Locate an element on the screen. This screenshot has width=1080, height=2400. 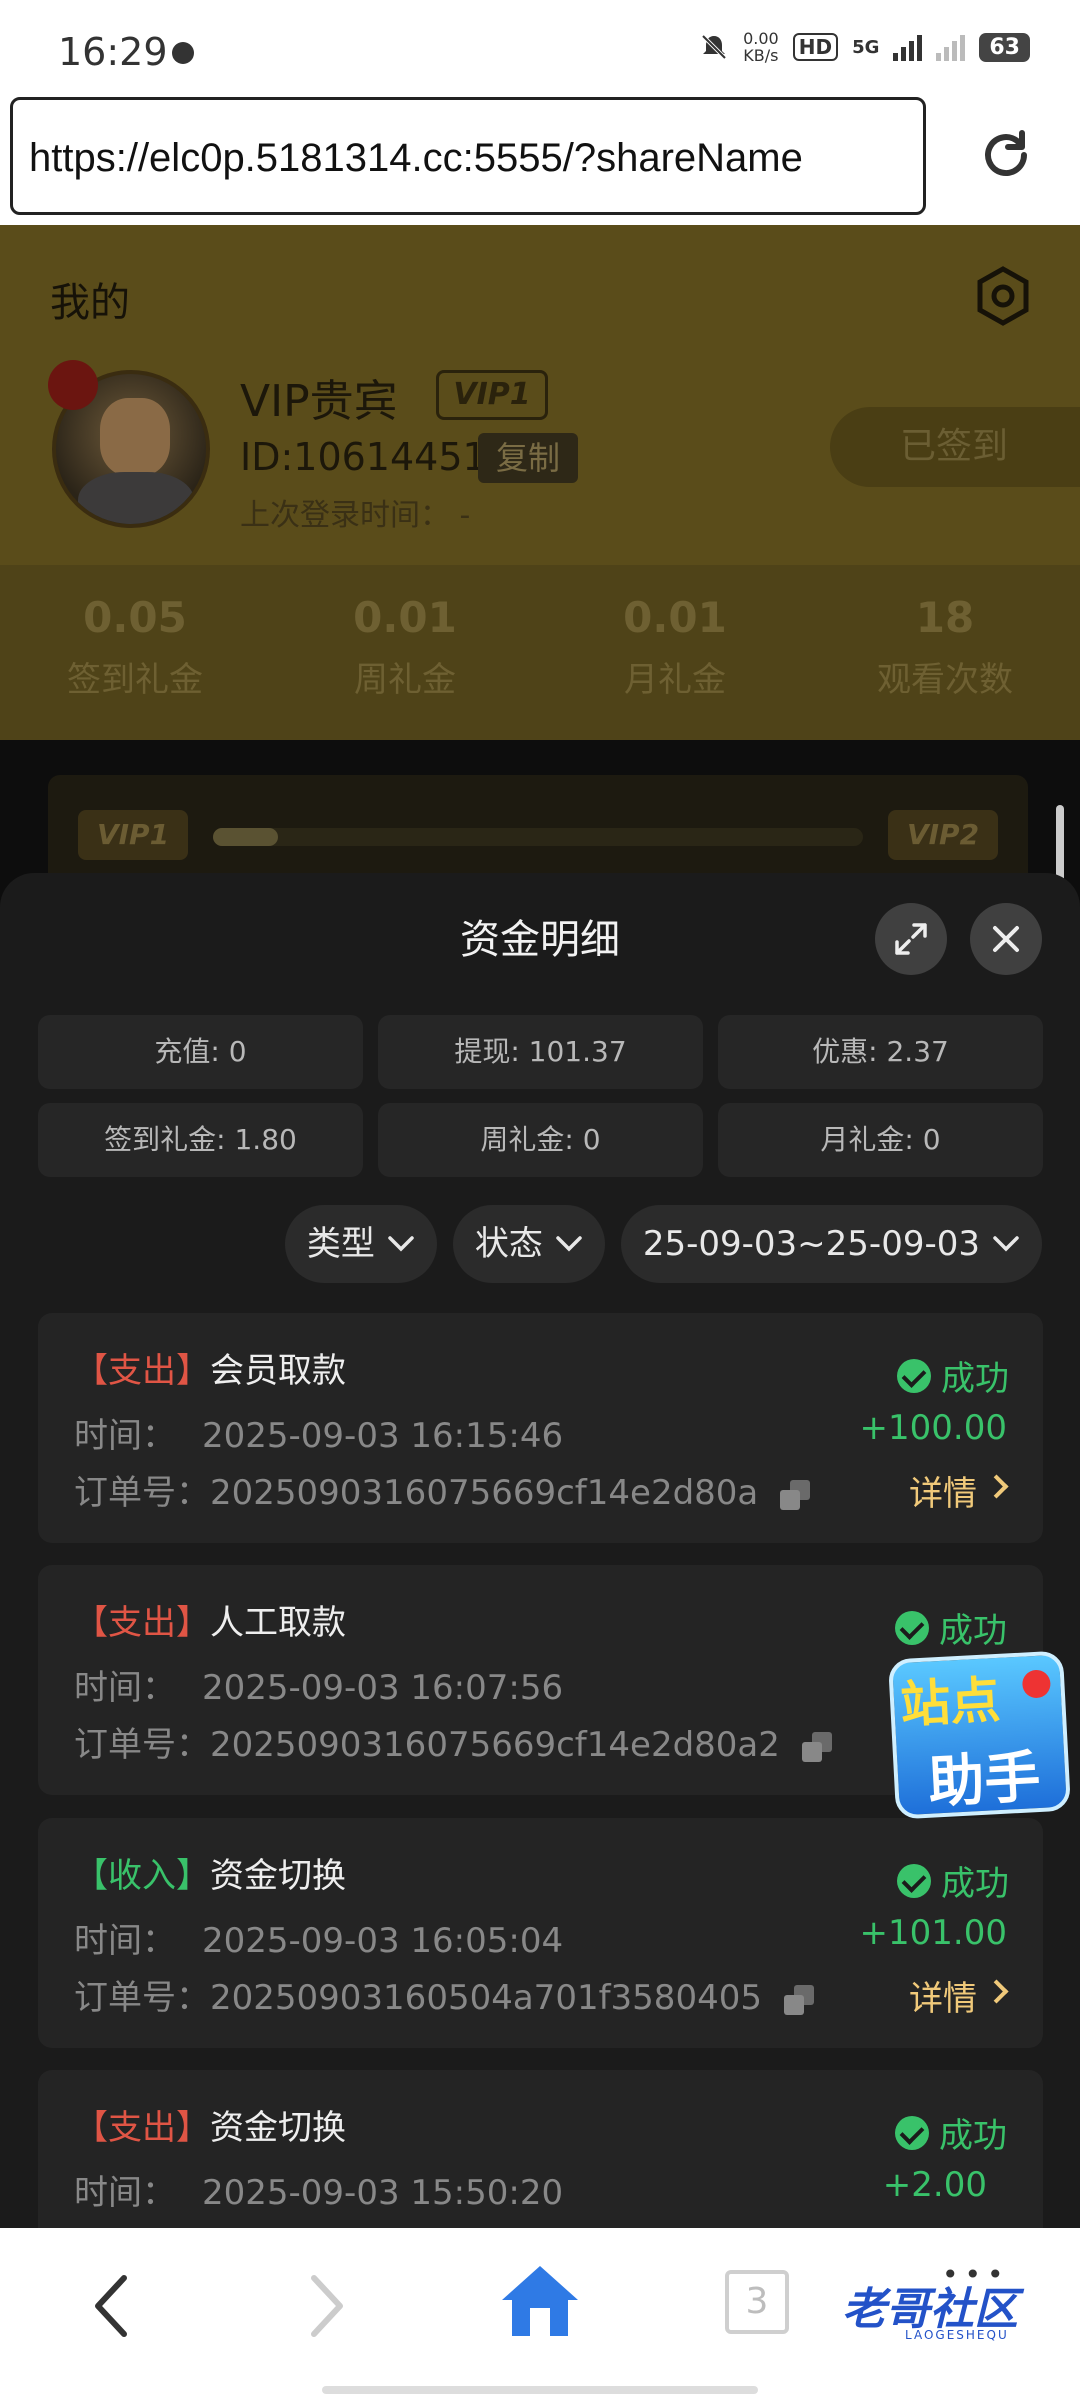
stat-label: 月礼金 is located at coordinates (675, 680).